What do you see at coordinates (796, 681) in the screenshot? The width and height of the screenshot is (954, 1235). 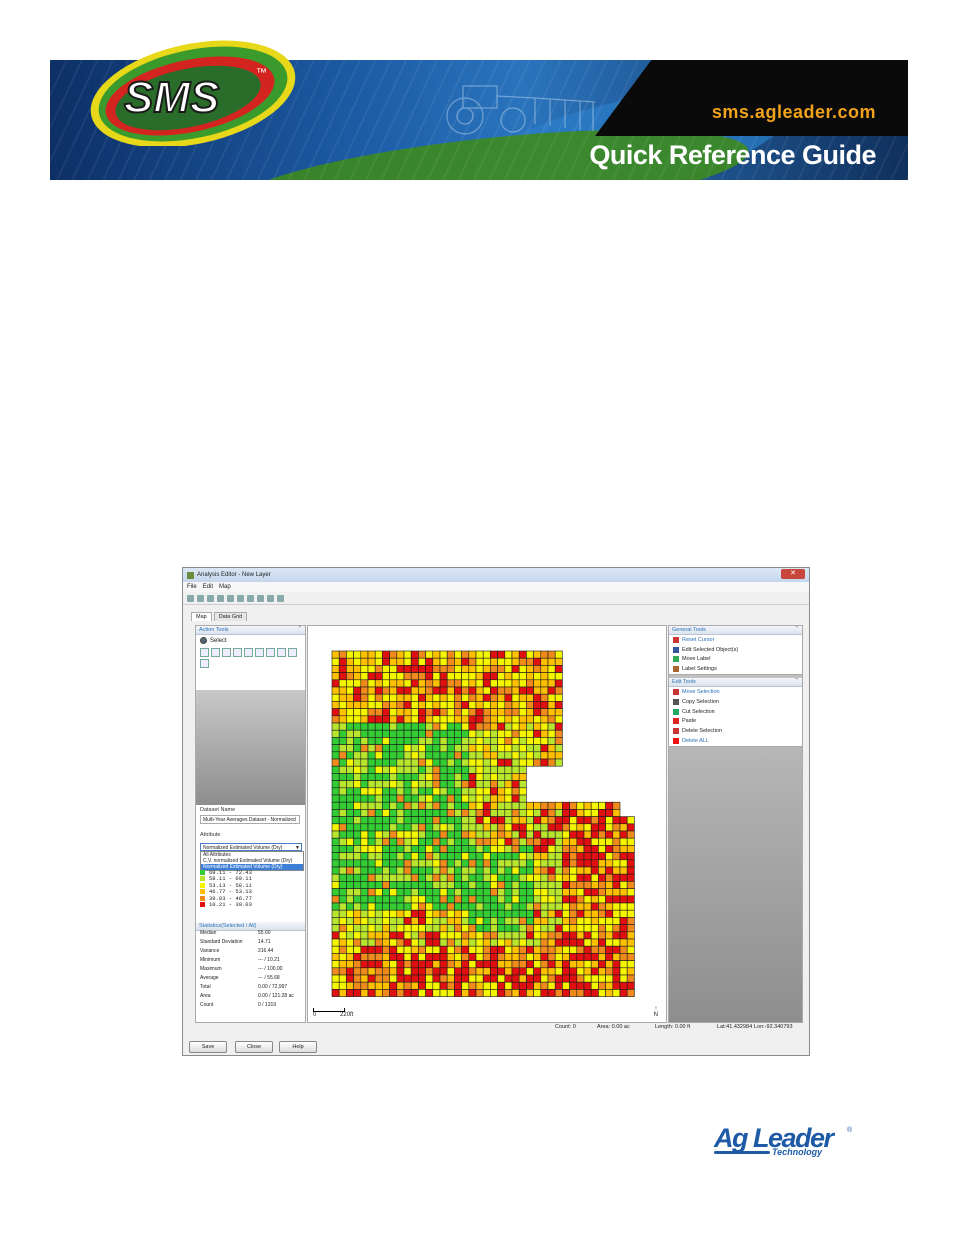 I see `collapse-icon: ⌃` at bounding box center [796, 681].